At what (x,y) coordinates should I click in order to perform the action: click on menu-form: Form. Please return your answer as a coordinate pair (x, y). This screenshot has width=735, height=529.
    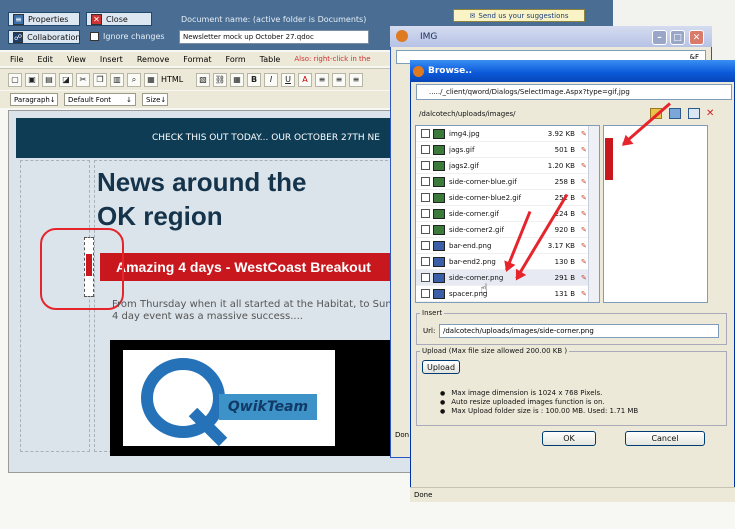
    Looking at the image, I should click on (236, 59).